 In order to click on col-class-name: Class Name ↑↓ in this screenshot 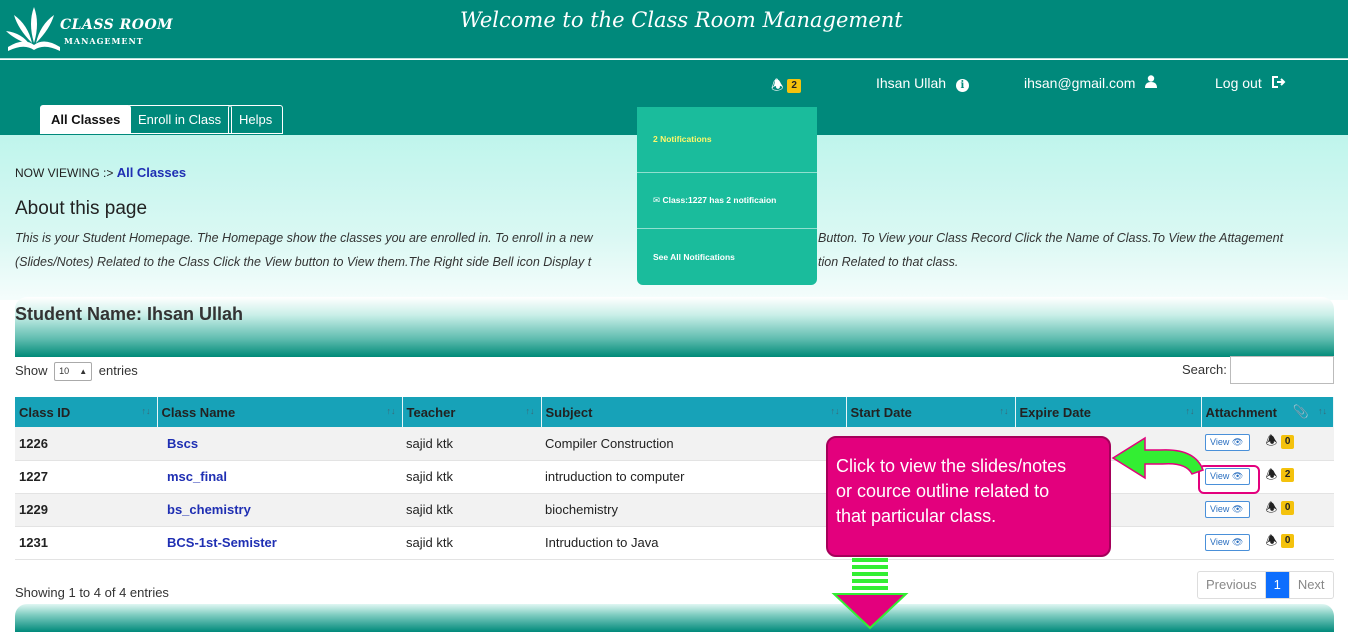, I will do `click(280, 412)`.